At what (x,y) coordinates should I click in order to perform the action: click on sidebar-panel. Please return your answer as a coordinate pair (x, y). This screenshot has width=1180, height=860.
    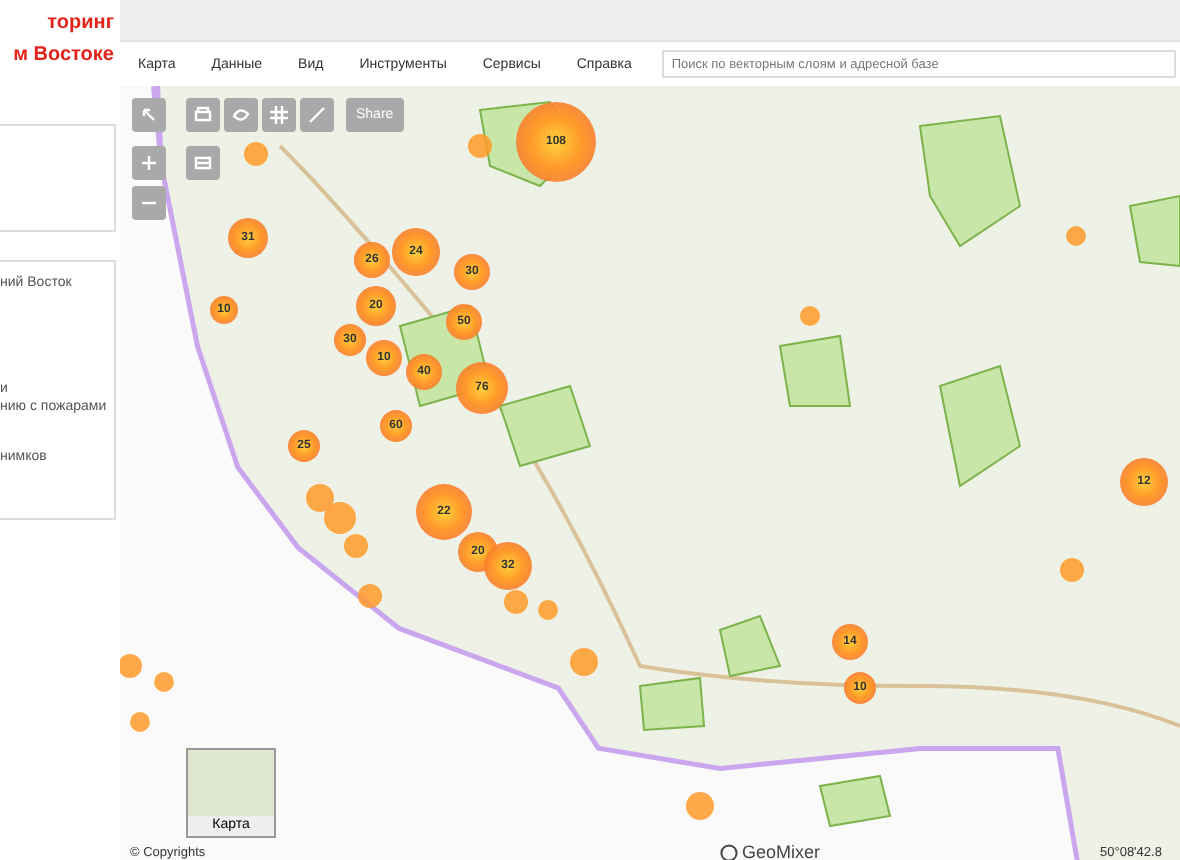
    Looking at the image, I should click on (58, 178).